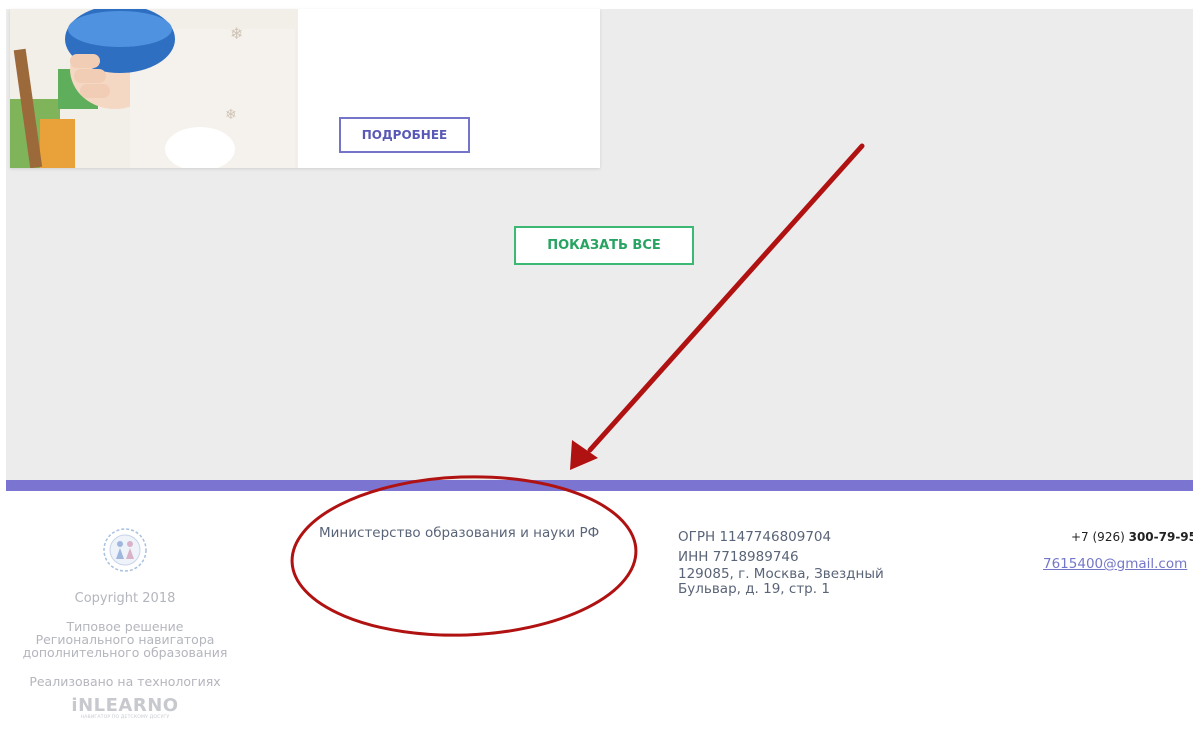 The image size is (1193, 729). I want to click on copyright-text: Copyright 2018, so click(125, 598).